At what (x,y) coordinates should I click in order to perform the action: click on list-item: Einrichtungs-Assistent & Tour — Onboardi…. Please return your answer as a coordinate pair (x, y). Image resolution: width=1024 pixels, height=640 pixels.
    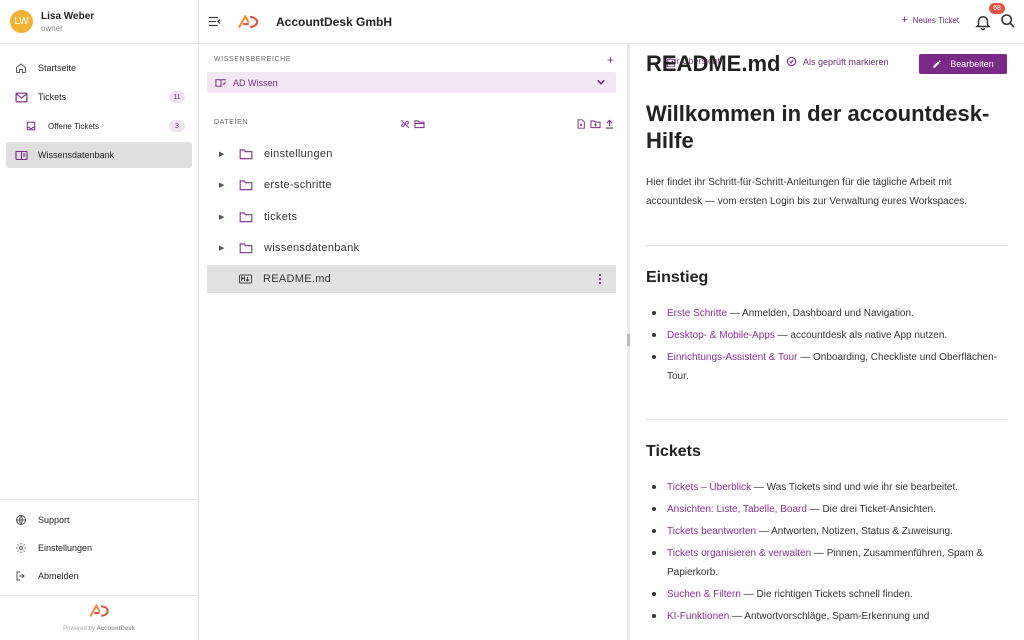
    Looking at the image, I should click on (827, 367).